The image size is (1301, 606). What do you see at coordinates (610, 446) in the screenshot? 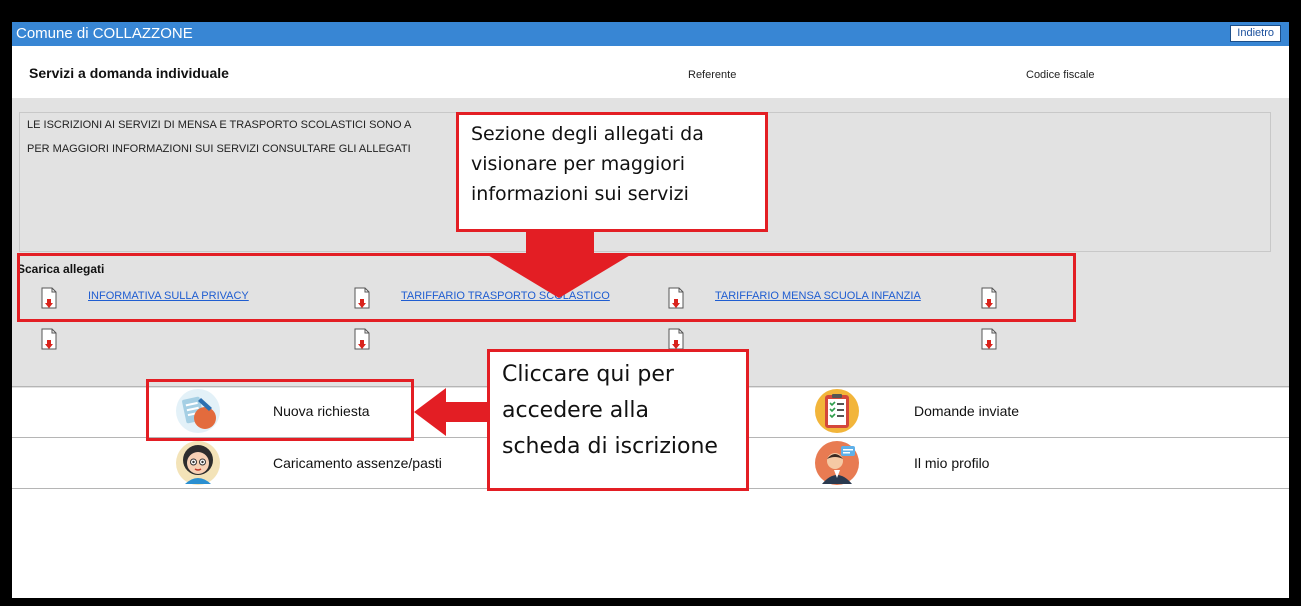
I see `annotation-text: scheda di iscrizione` at bounding box center [610, 446].